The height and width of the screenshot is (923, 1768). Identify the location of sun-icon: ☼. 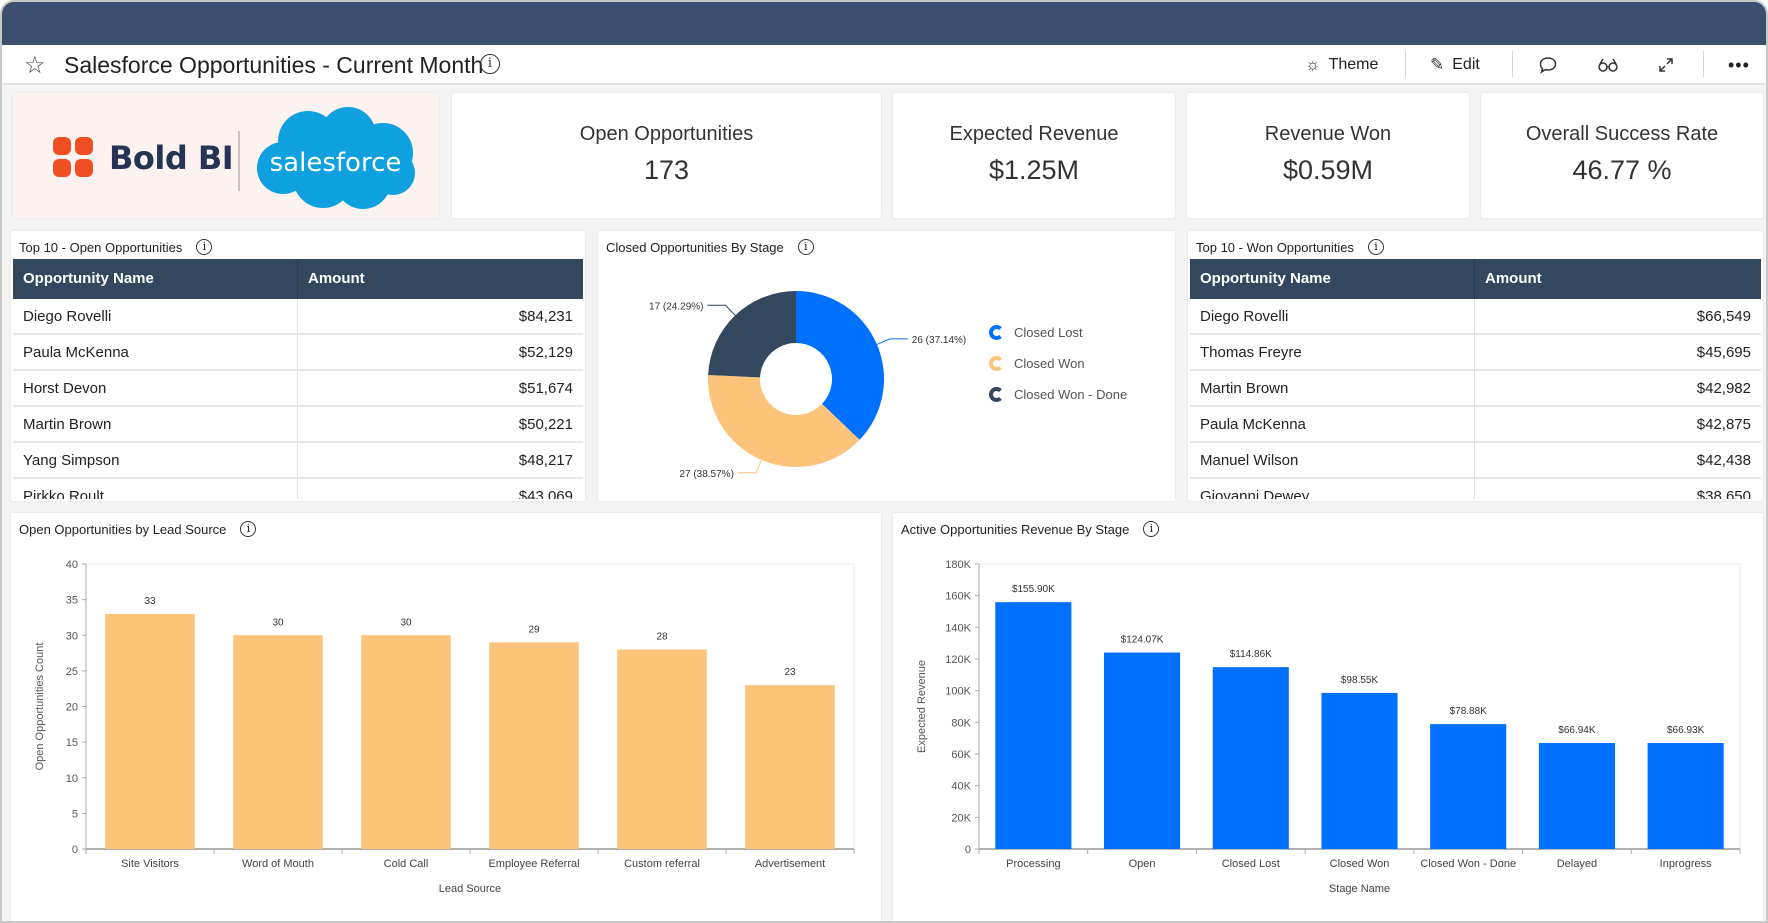
(1313, 64).